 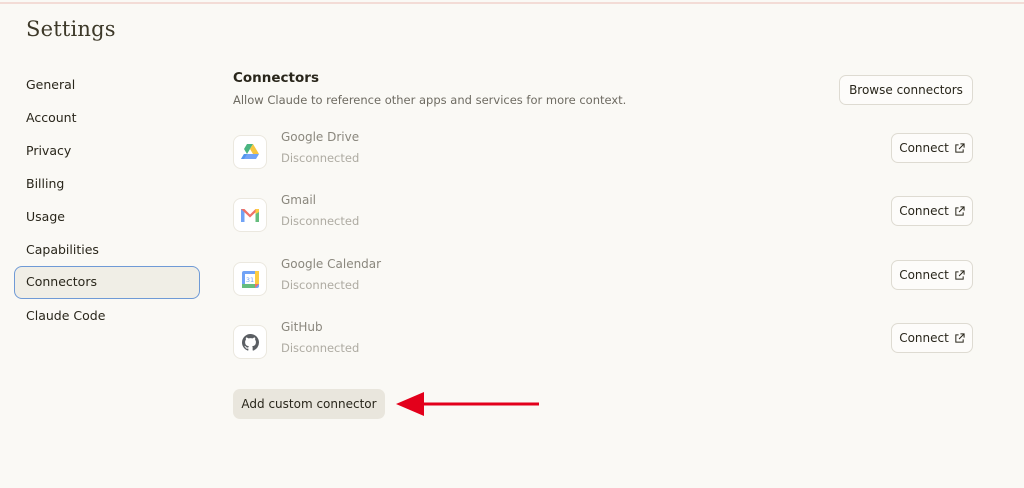 I want to click on page-title: Settings, so click(x=71, y=29).